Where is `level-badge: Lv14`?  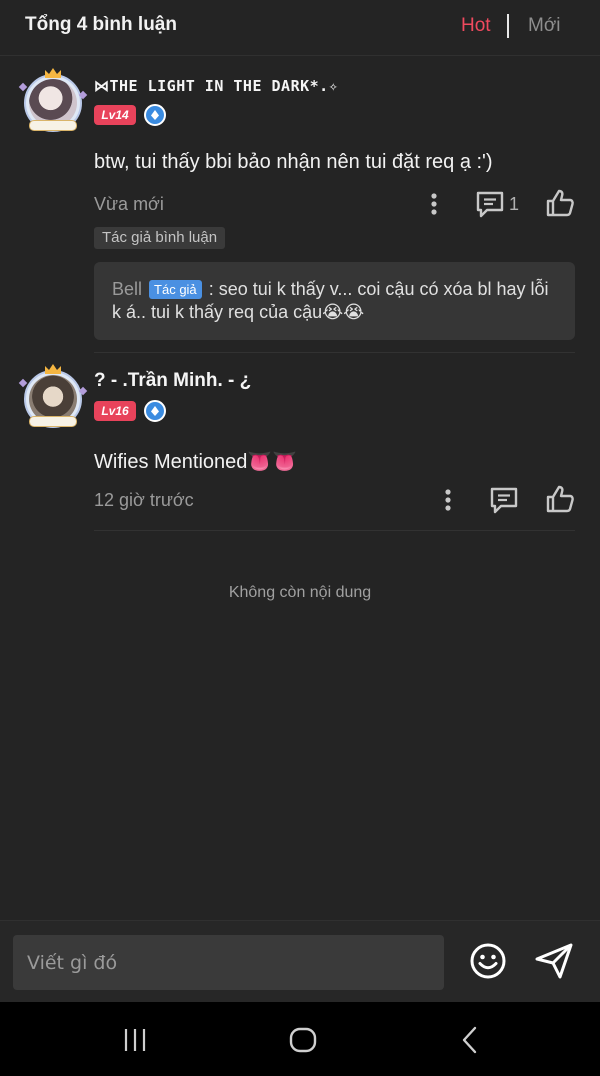 level-badge: Lv14 is located at coordinates (115, 115).